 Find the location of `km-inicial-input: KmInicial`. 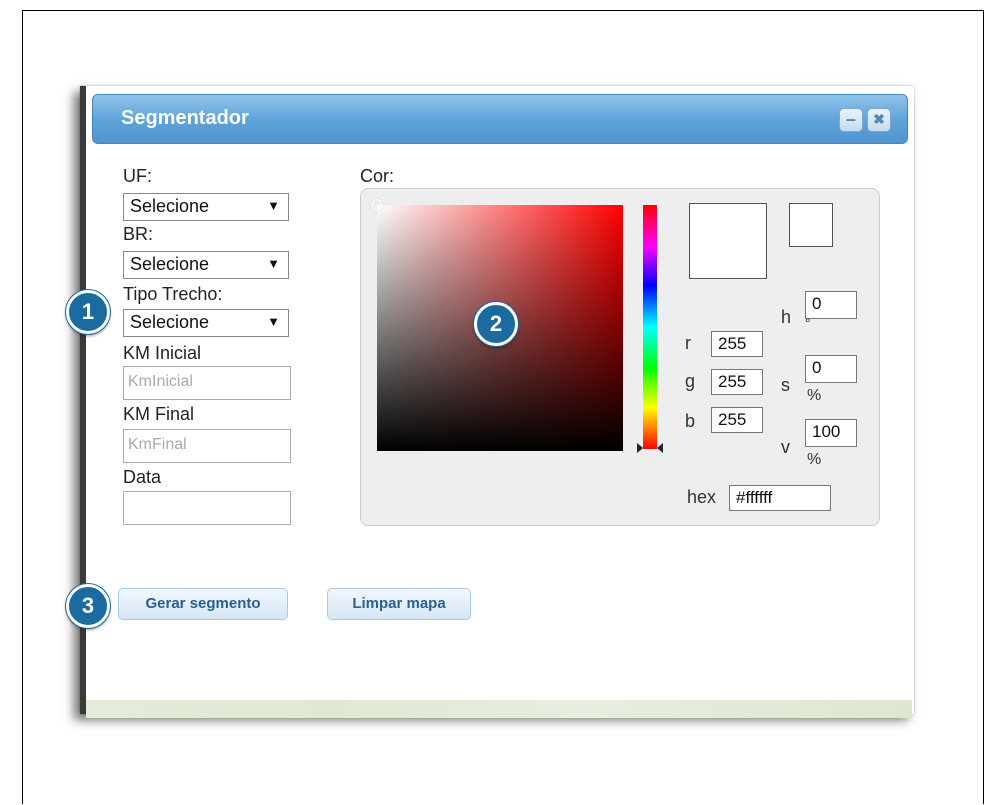

km-inicial-input: KmInicial is located at coordinates (207, 383).